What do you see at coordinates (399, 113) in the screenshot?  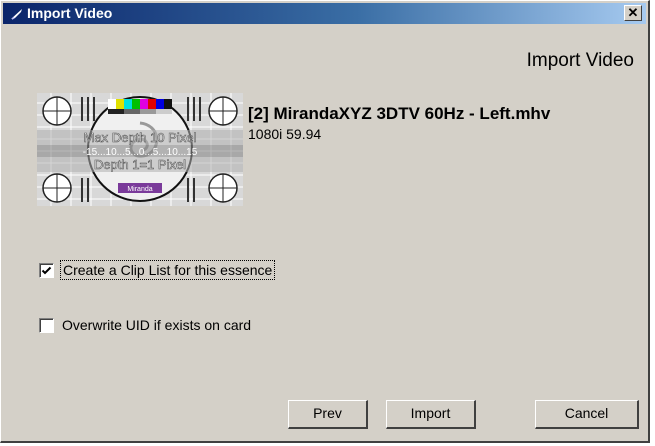 I see `clip-name: [2] MirandaXYZ 3DTV 60Hz - Left.mhv` at bounding box center [399, 113].